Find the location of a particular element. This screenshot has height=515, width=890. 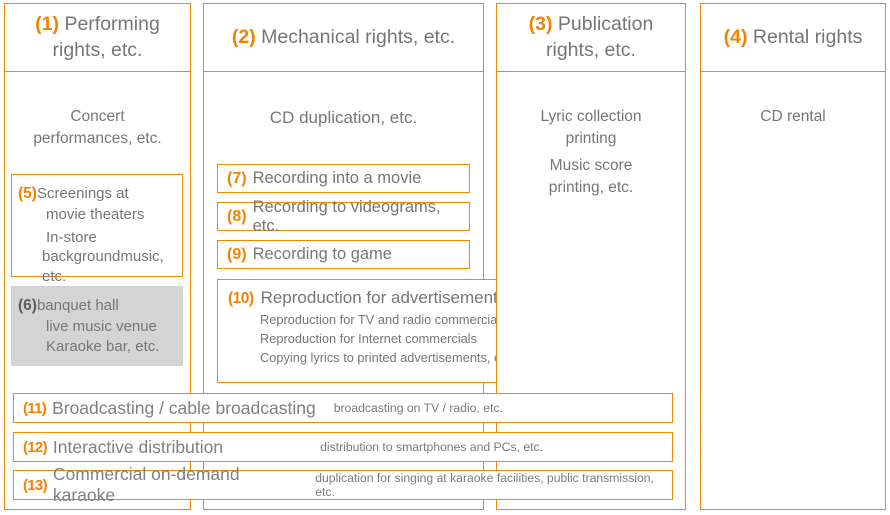

column-number-4: (4) is located at coordinates (735, 36).